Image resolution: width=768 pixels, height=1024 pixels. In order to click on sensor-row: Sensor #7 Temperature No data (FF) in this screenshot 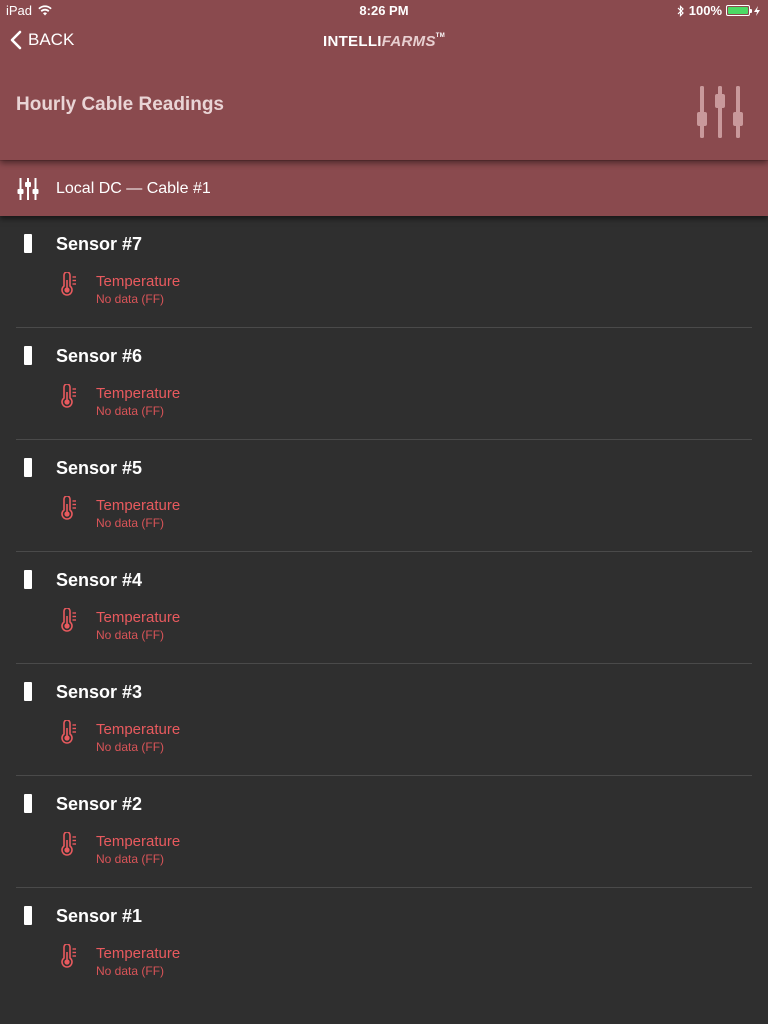, I will do `click(384, 272)`.